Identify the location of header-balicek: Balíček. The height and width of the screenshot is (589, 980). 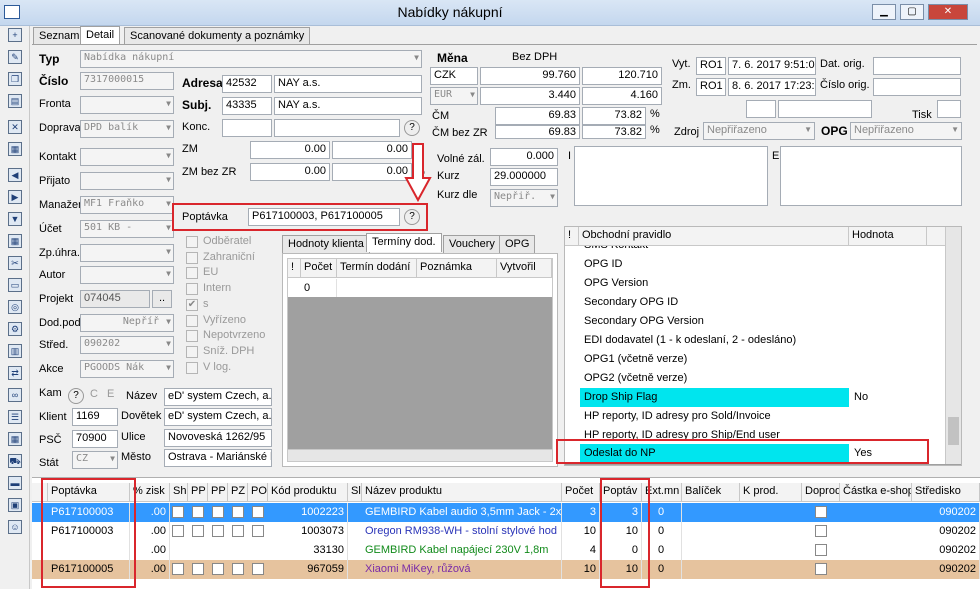
(711, 492).